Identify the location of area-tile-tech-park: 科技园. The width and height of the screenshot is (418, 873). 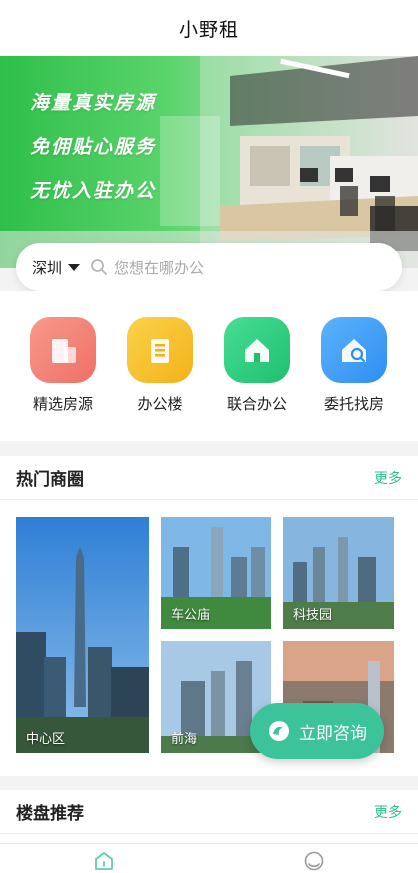
(338, 573).